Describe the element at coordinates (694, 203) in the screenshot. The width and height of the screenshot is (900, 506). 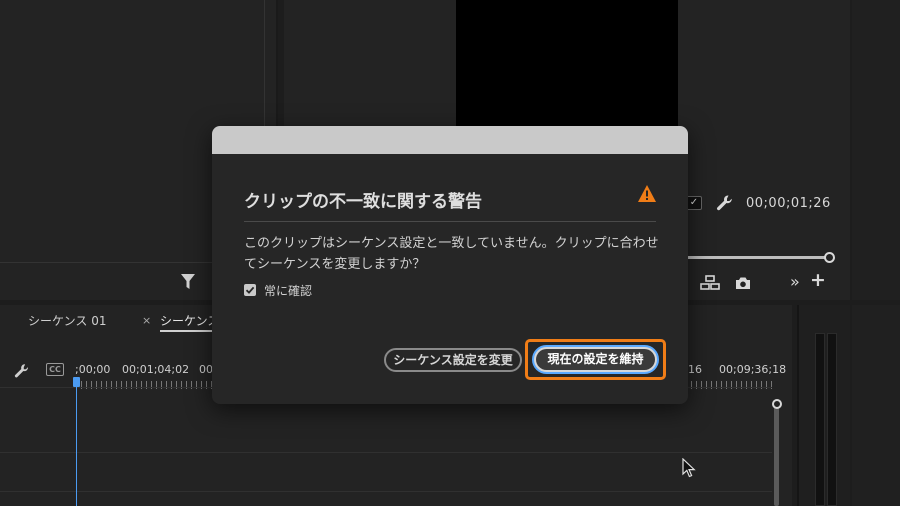
I see `monitor-checkbox: ✓` at that location.